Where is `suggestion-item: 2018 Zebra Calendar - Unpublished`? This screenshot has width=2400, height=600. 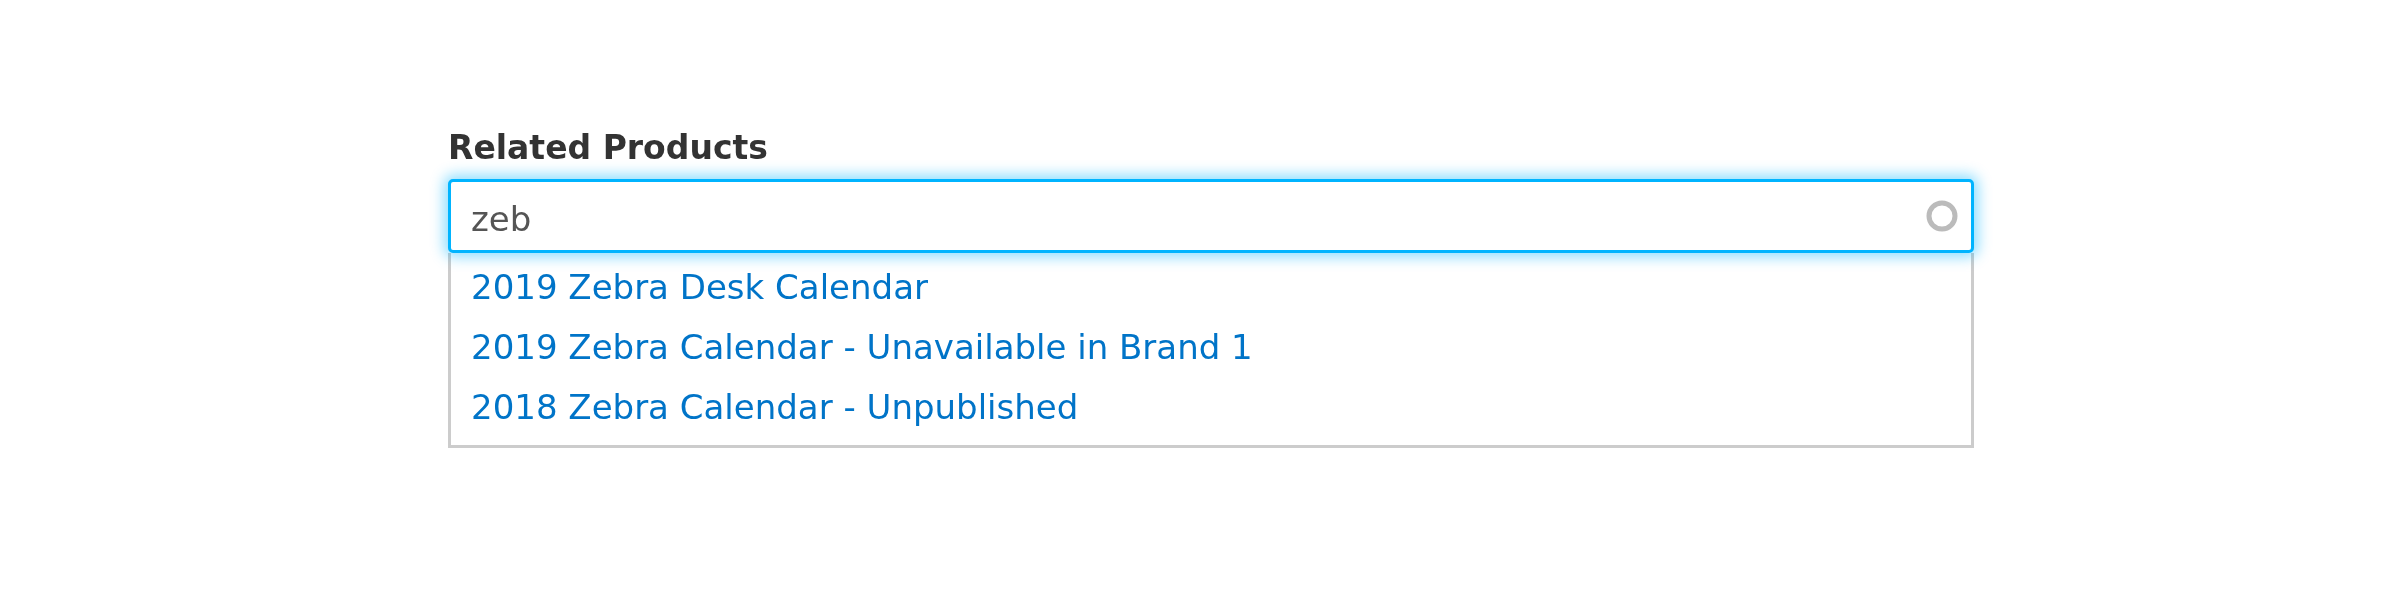 suggestion-item: 2018 Zebra Calendar - Unpublished is located at coordinates (775, 407).